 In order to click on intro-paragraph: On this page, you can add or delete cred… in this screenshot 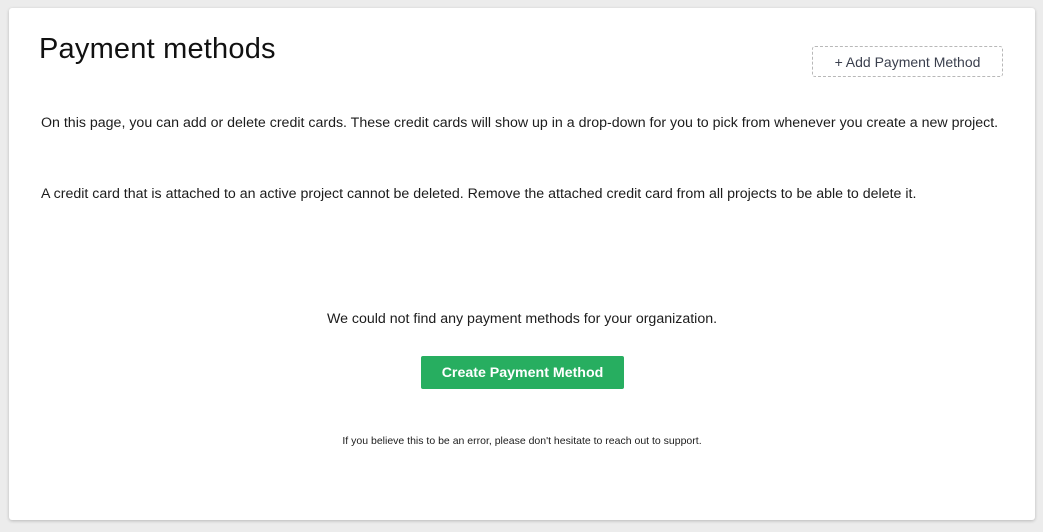, I will do `click(520, 123)`.